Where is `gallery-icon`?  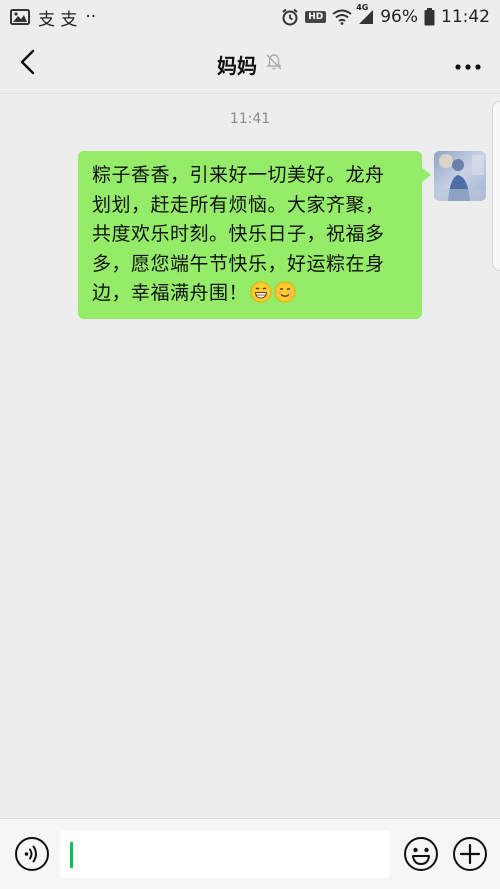
gallery-icon is located at coordinates (20, 17).